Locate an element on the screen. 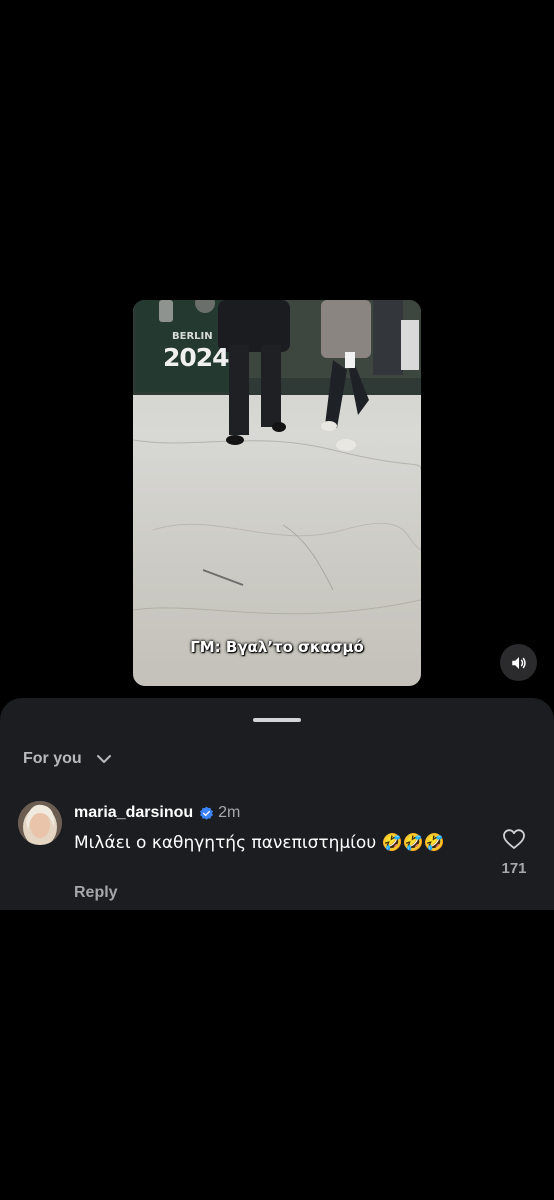  like-count: 171 is located at coordinates (514, 868).